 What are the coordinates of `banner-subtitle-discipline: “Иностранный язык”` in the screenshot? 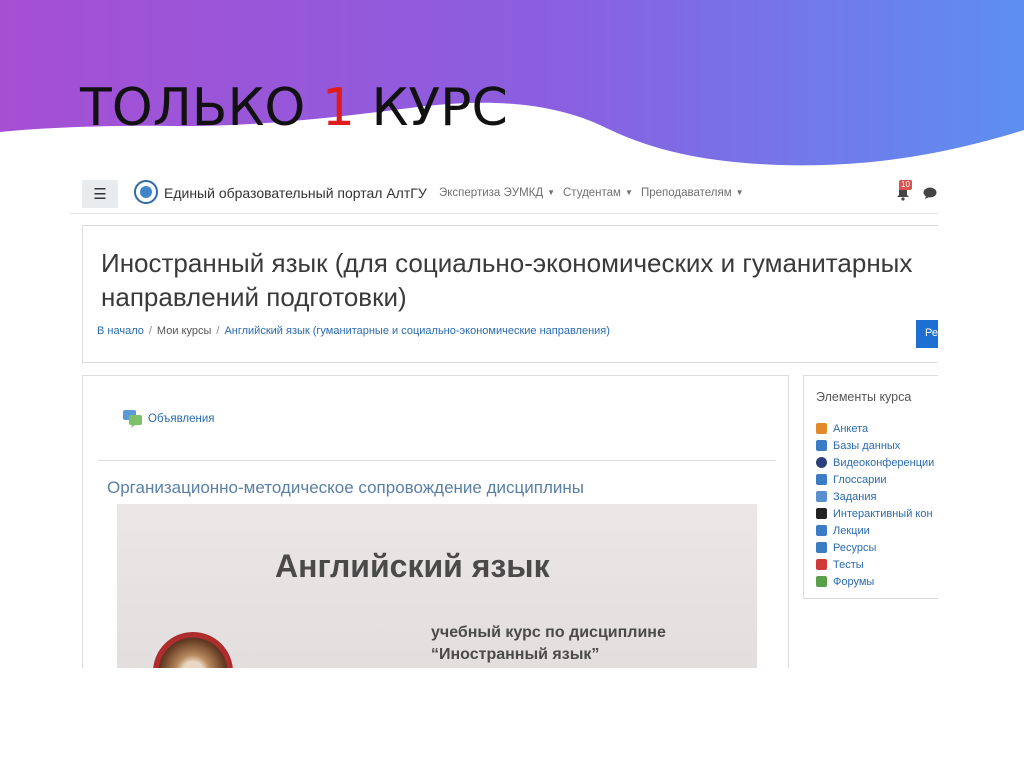 It's located at (515, 654).